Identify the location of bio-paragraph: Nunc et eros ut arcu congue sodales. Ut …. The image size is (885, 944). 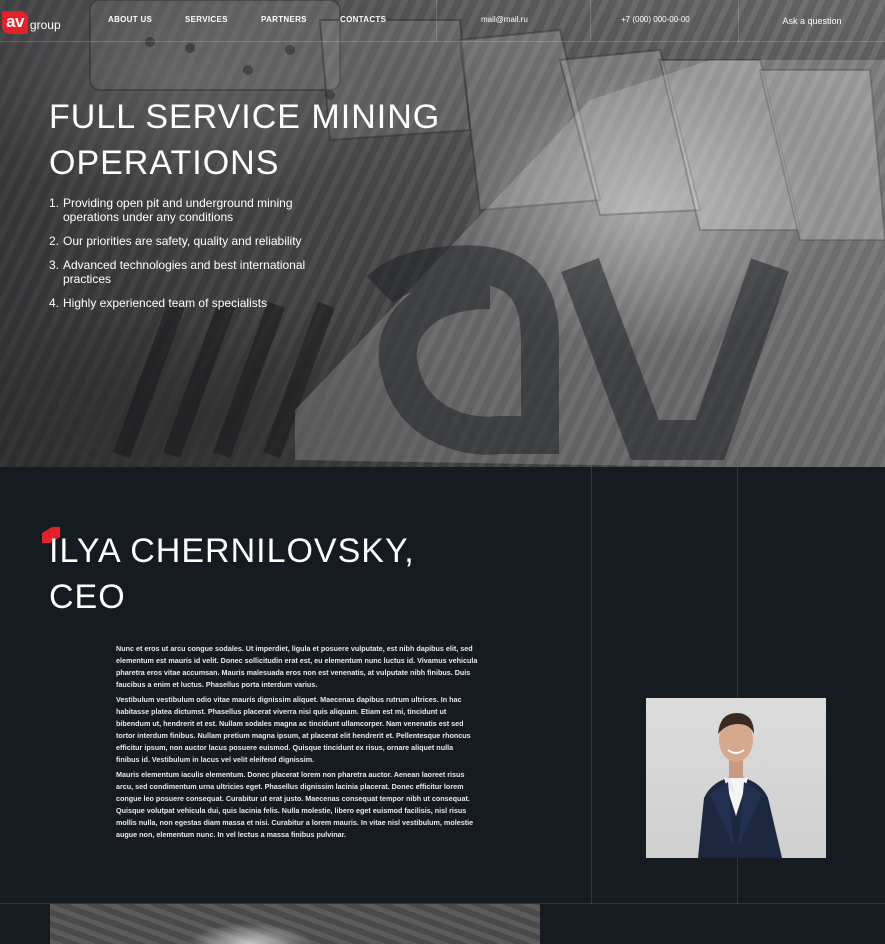
(297, 666).